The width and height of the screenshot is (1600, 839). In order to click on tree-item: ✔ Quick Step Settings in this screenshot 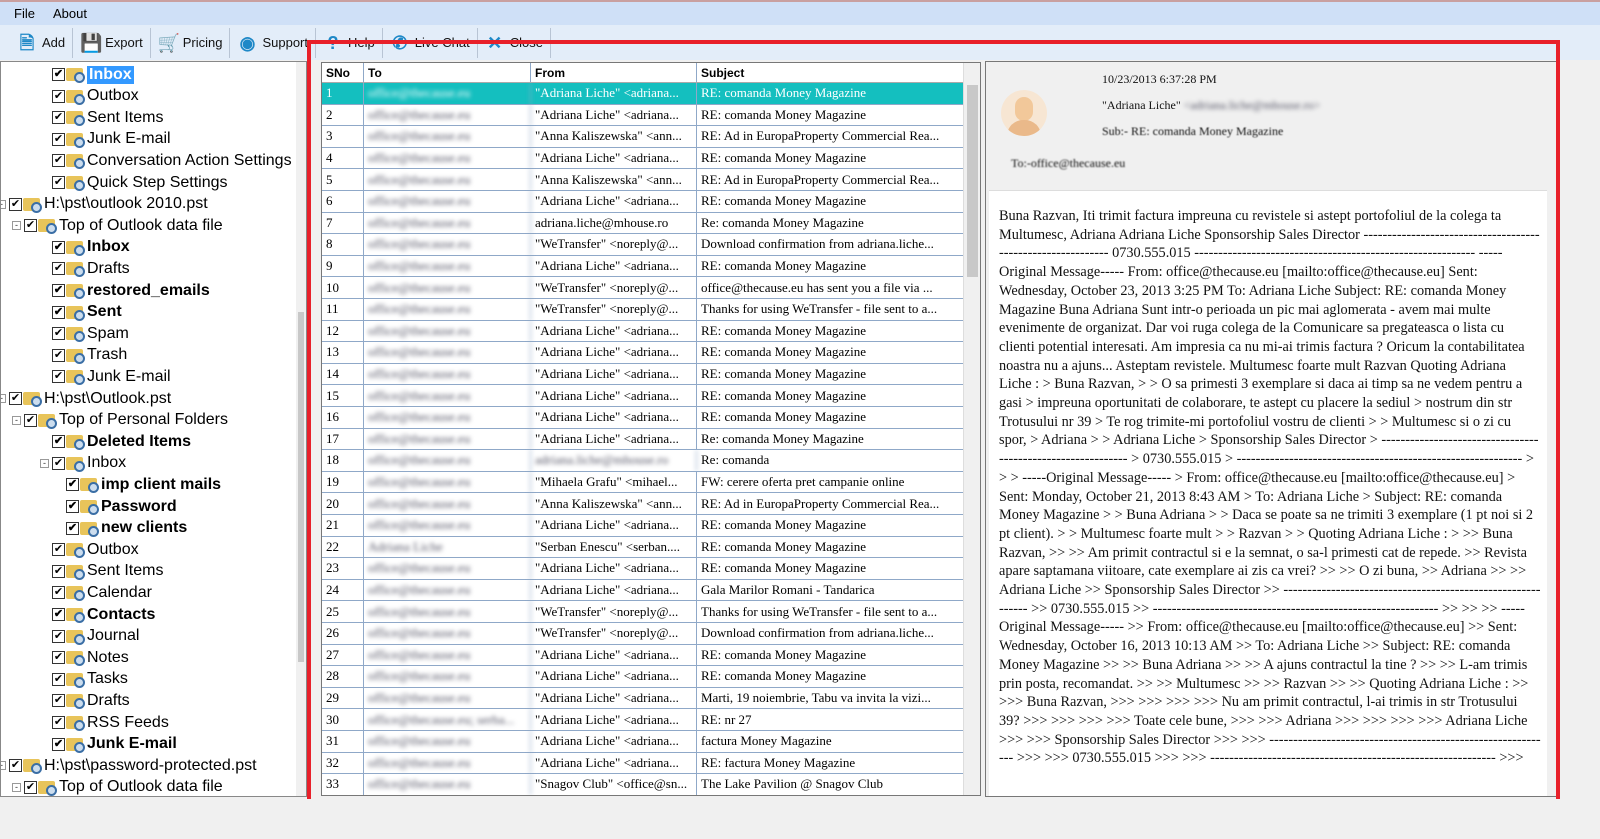, I will do `click(140, 182)`.